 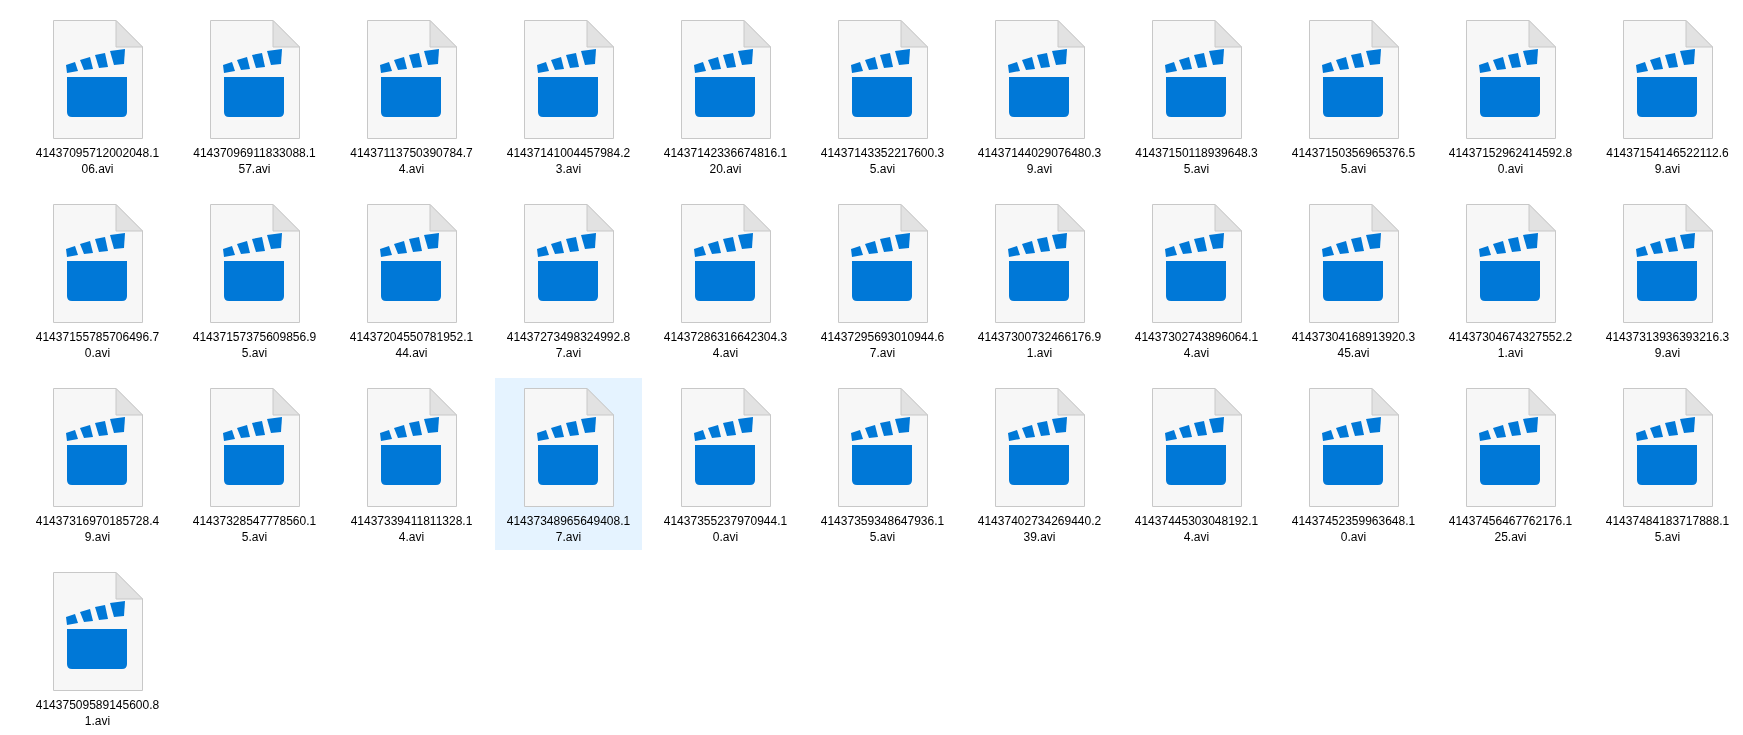 What do you see at coordinates (1353, 345) in the screenshot?
I see `file-name: 41437304168913920.345.avi` at bounding box center [1353, 345].